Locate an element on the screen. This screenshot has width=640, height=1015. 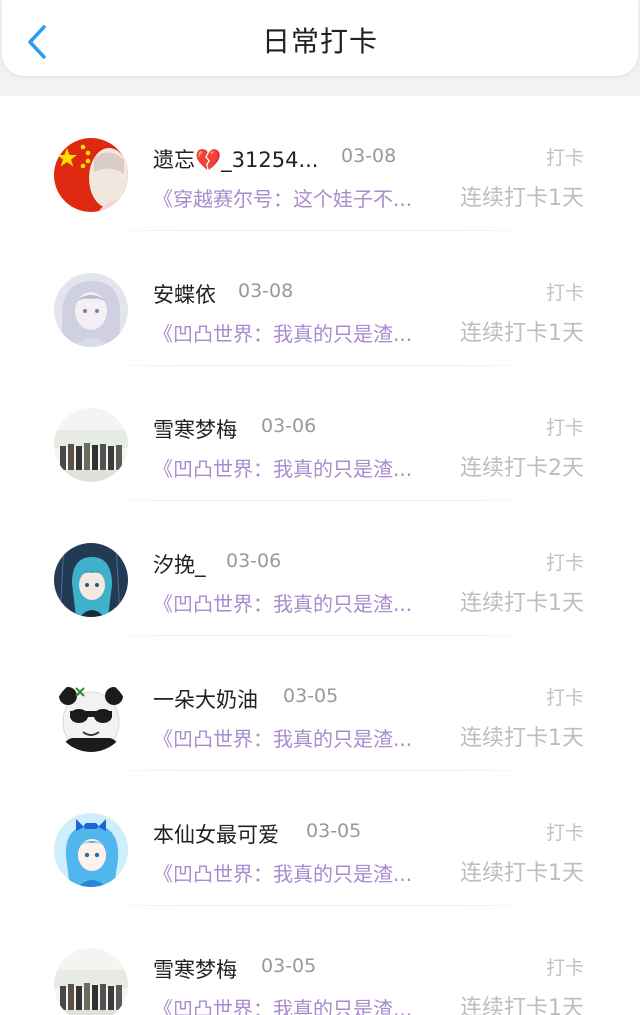
list-item: 一朵大奶油 03-05 打卡 《凹凸世界：我真的只是渣... 连续打卡1天 is located at coordinates (320, 703).